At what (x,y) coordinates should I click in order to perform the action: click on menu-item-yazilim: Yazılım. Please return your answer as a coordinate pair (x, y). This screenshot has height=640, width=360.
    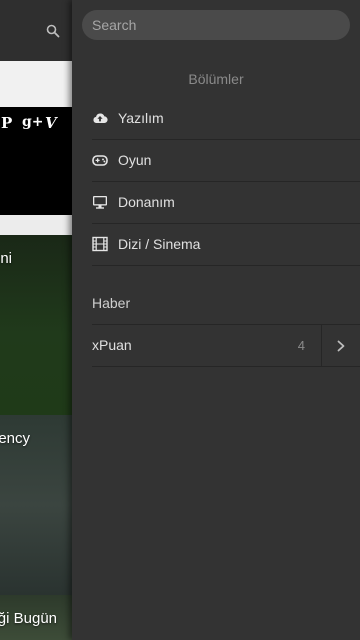
    Looking at the image, I should click on (226, 119).